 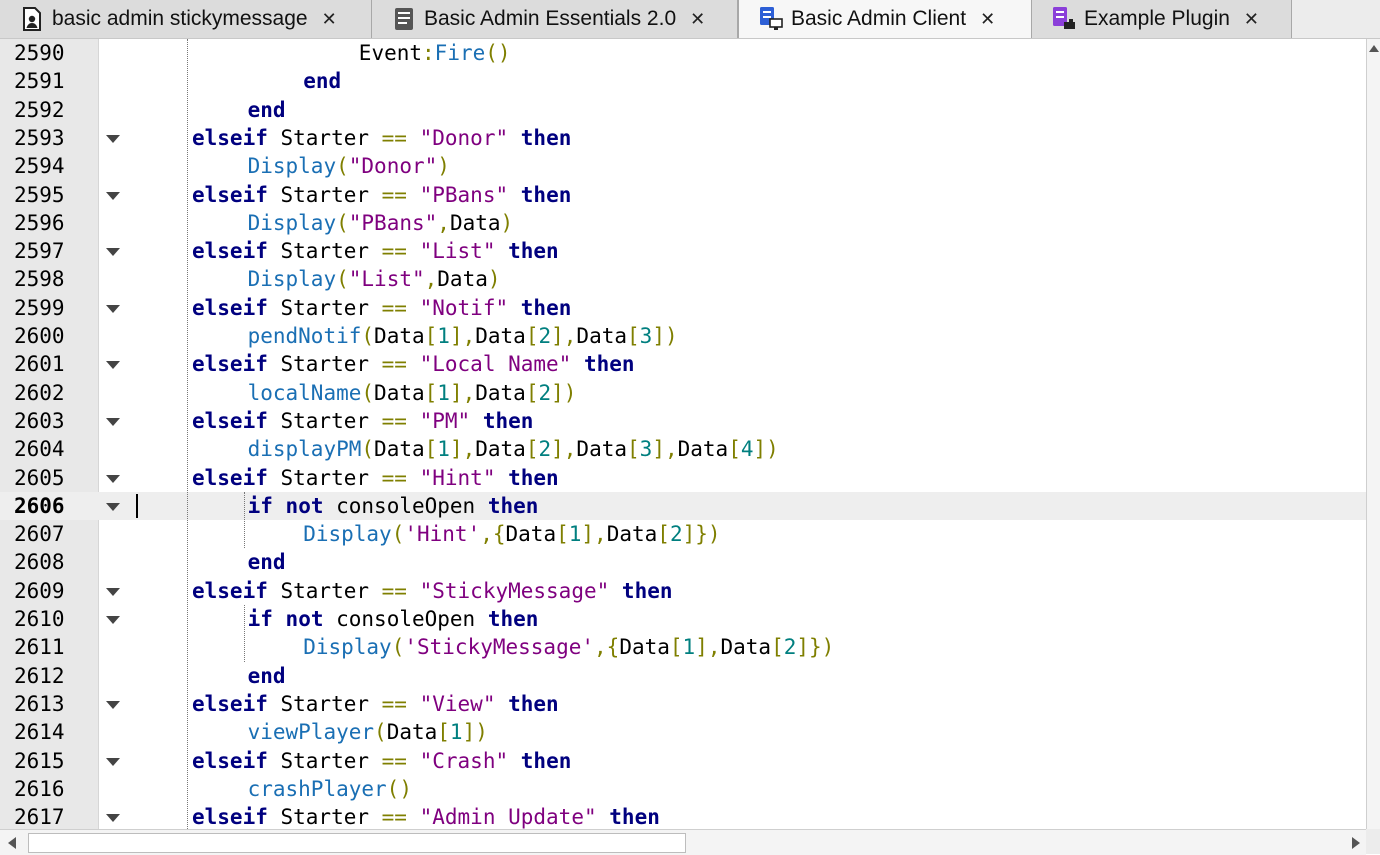 What do you see at coordinates (39, 392) in the screenshot?
I see `line-number: 2602` at bounding box center [39, 392].